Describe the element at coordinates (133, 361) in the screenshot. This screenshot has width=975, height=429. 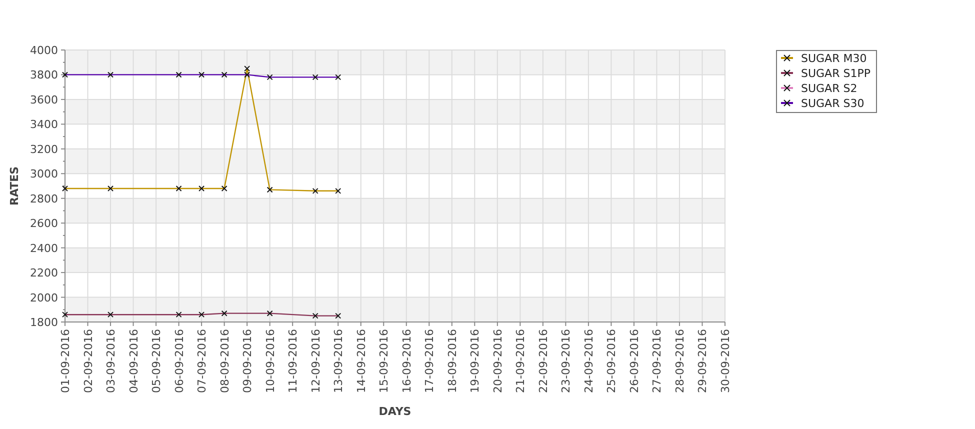
I see `x-tick-label: 04-09-2016` at that location.